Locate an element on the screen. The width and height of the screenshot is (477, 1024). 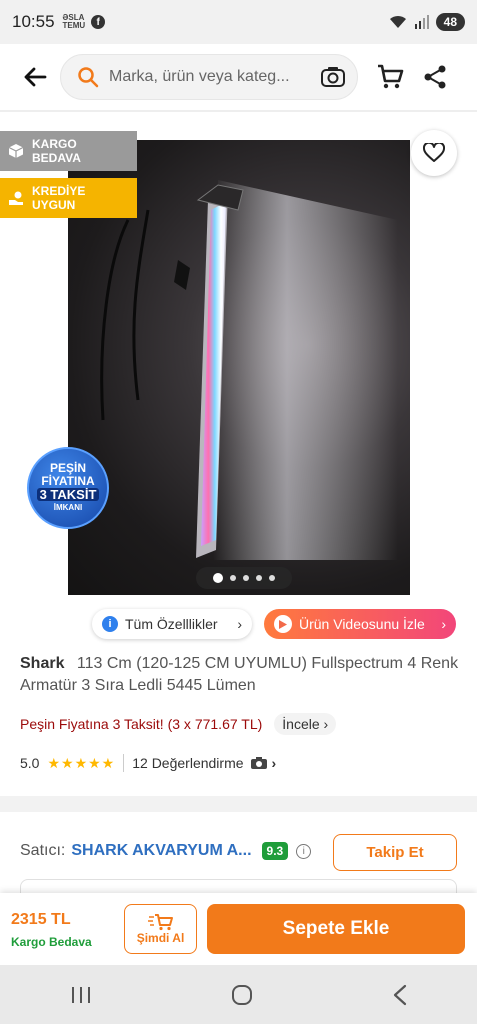
share-icon is located at coordinates (435, 77).